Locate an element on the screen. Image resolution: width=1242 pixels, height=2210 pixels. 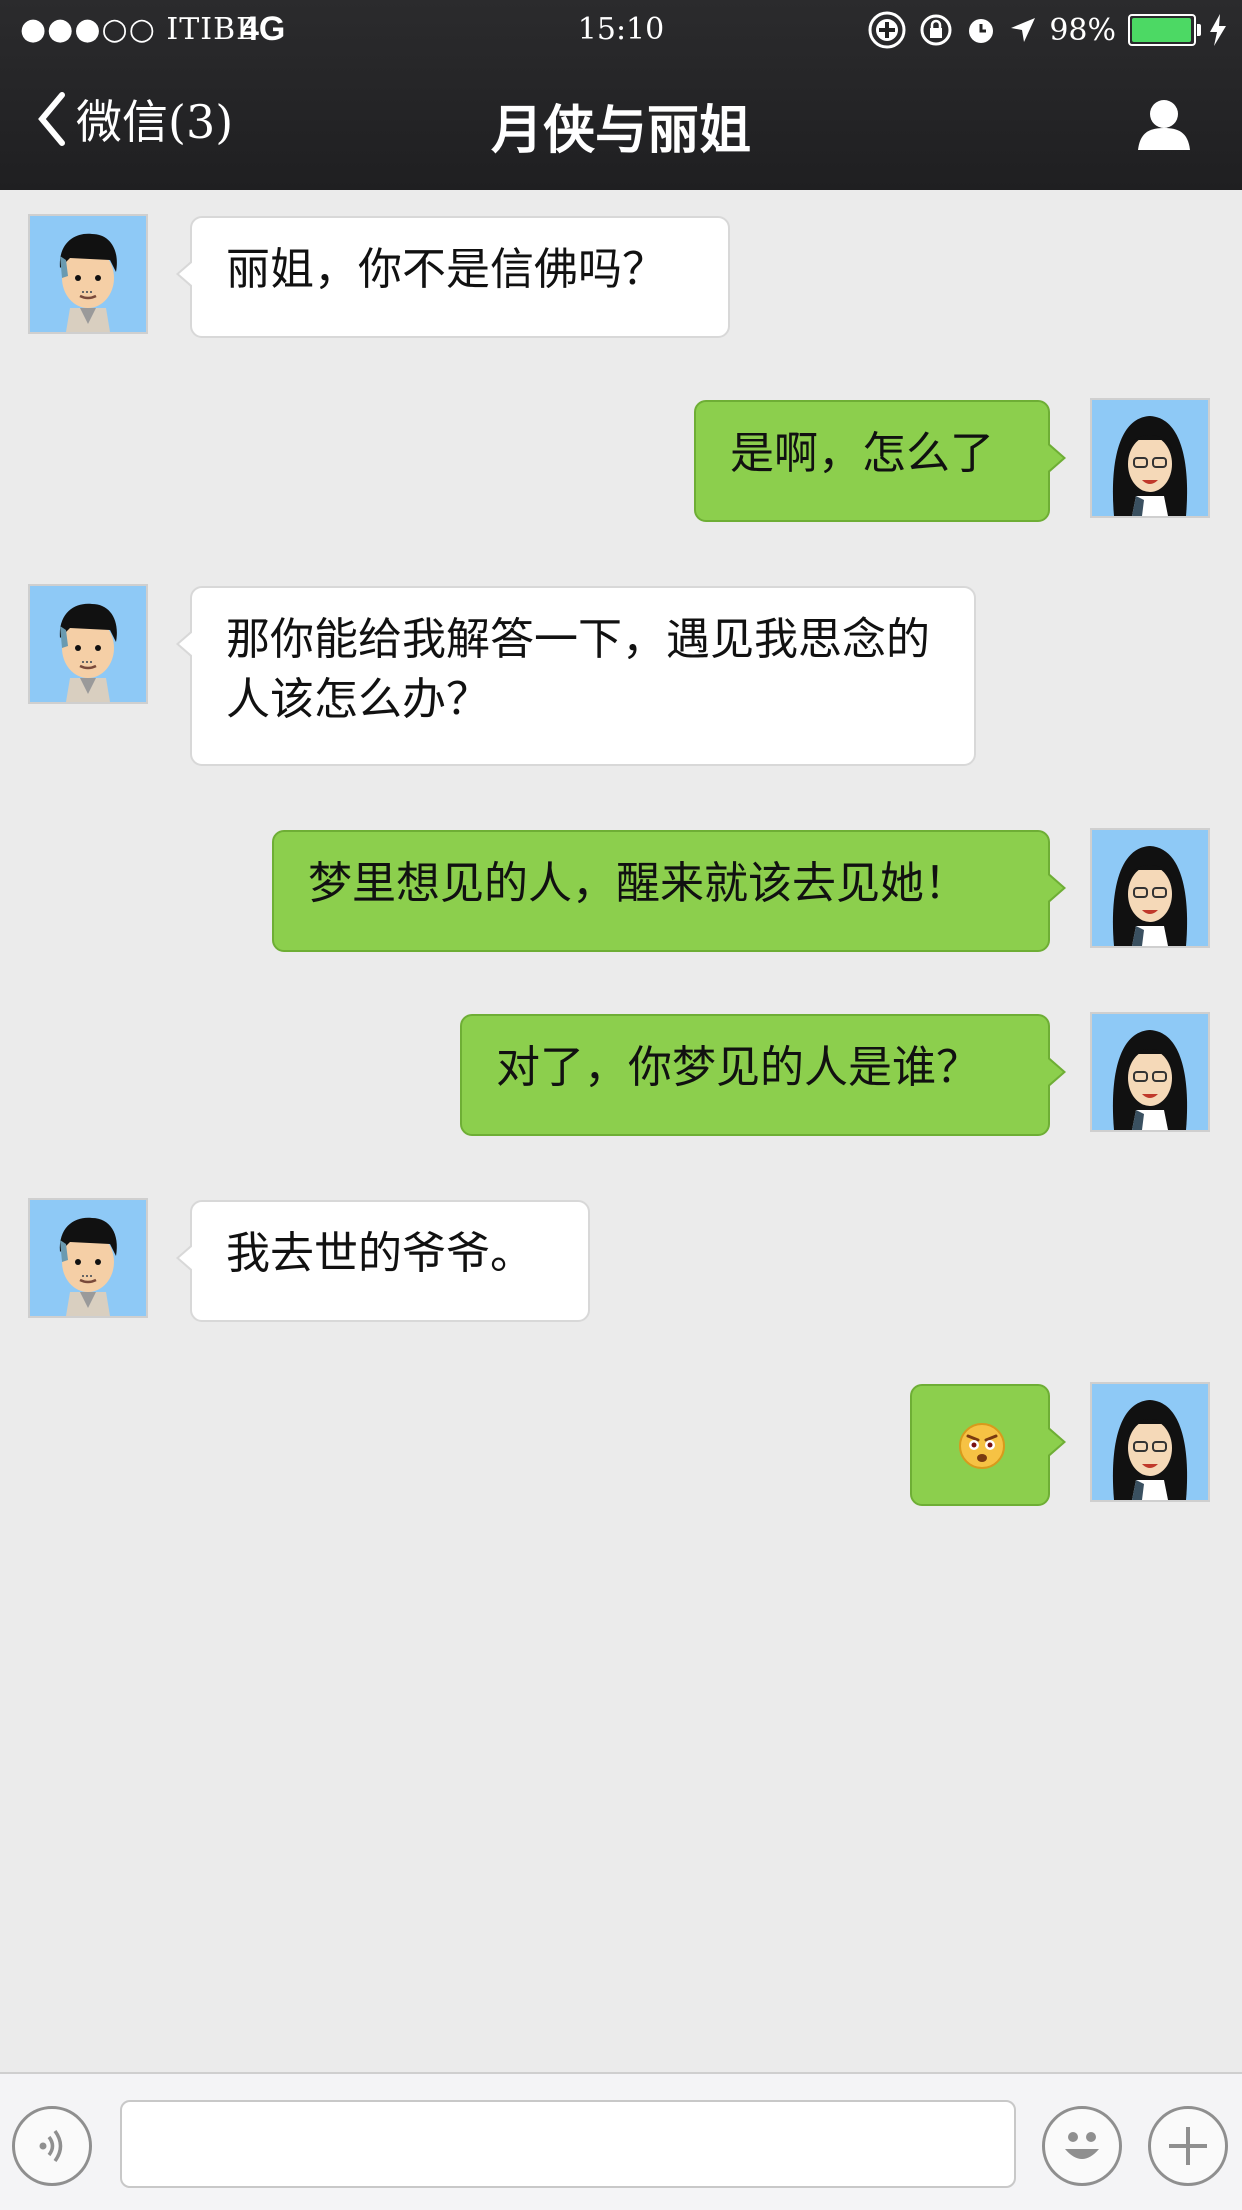
message-bubble-out is located at coordinates (988, 1445).